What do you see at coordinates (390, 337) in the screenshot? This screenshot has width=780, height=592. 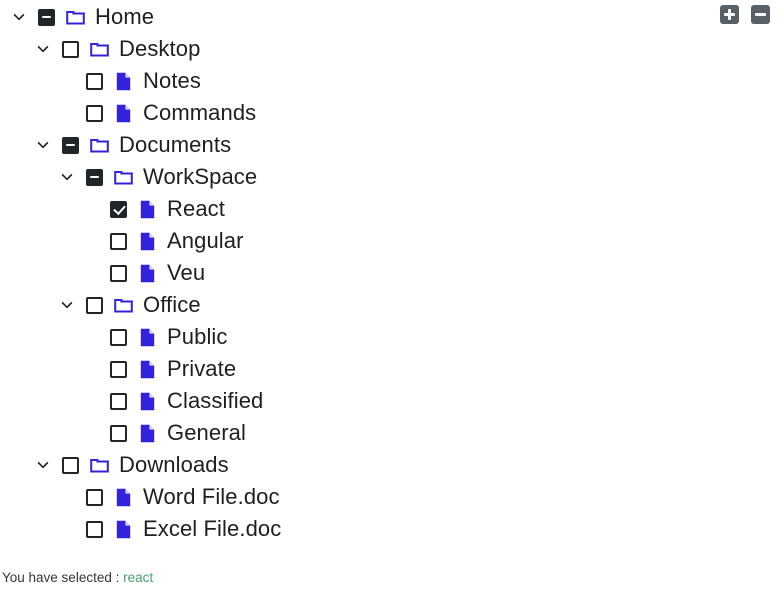 I see `tree-node-public: Public` at bounding box center [390, 337].